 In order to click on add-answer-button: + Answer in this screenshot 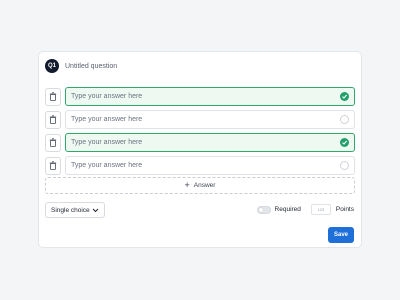, I will do `click(200, 185)`.